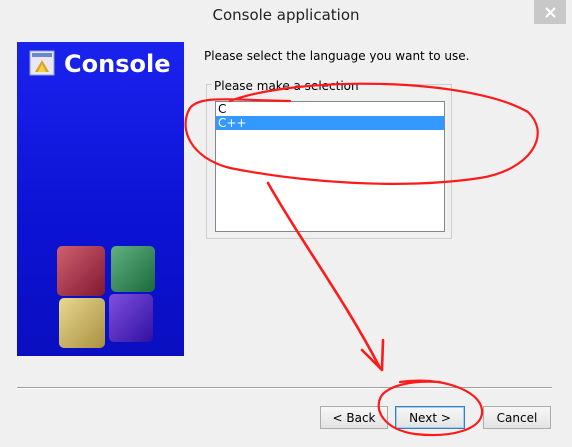  What do you see at coordinates (284, 388) in the screenshot?
I see `divider` at bounding box center [284, 388].